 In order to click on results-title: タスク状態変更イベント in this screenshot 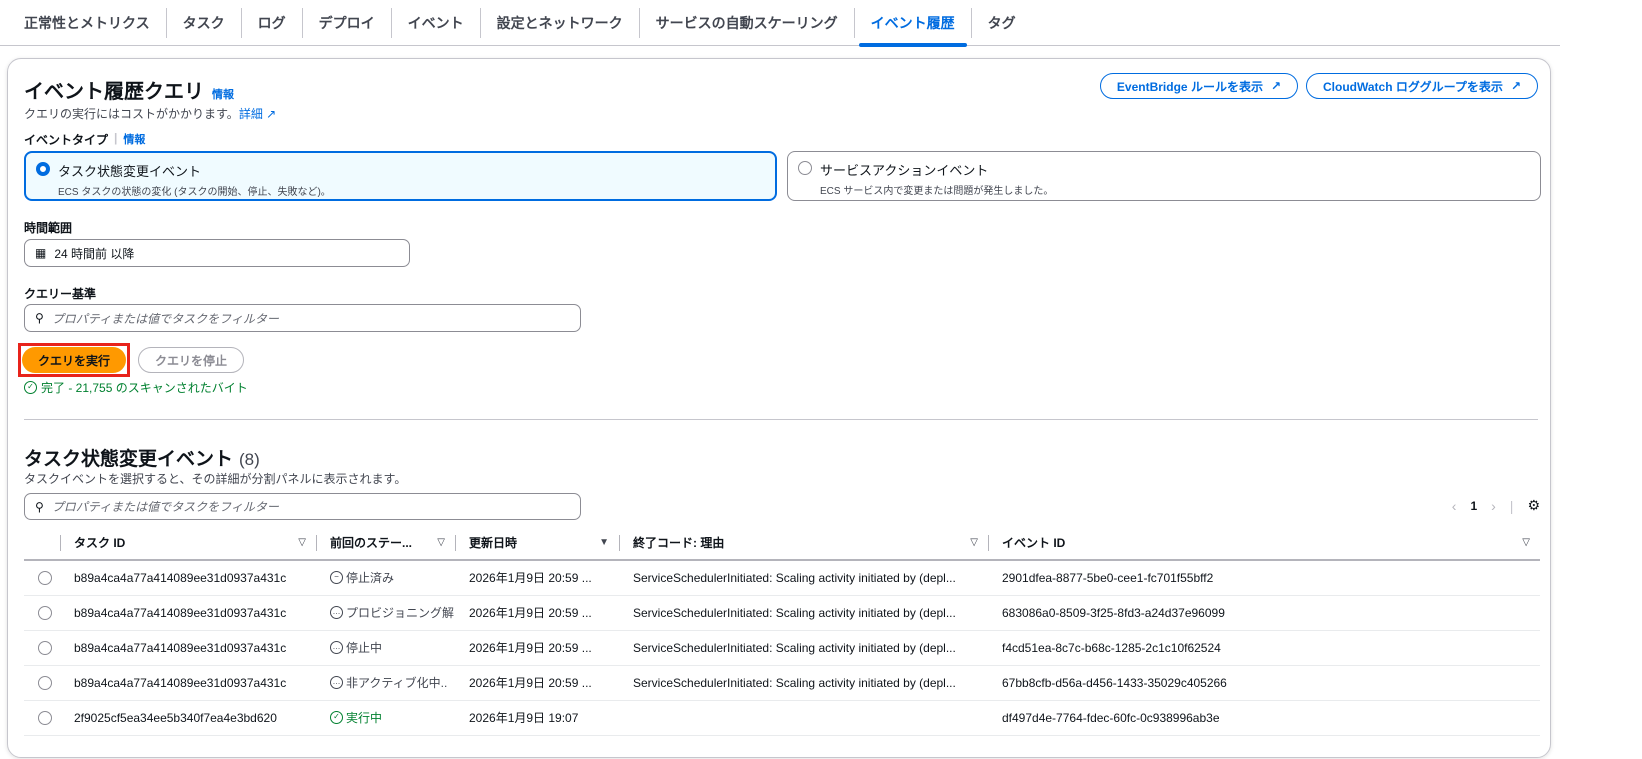, I will do `click(129, 459)`.